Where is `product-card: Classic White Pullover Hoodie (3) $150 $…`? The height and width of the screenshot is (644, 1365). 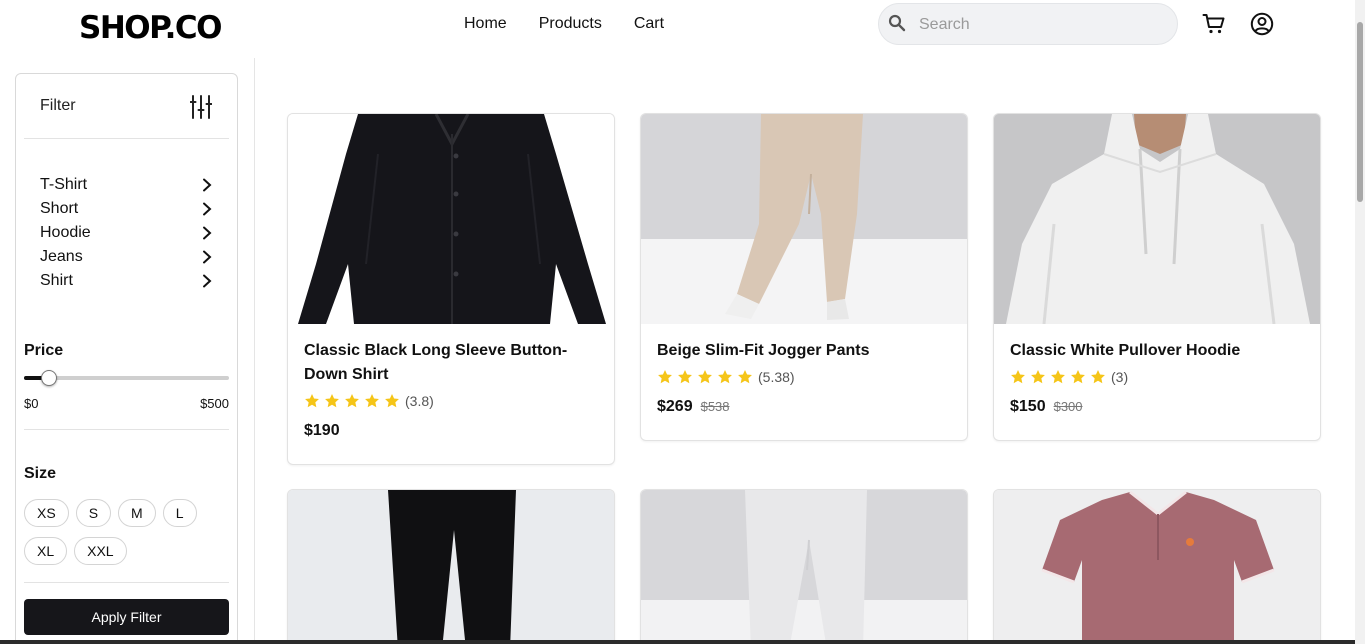
product-card: Classic White Pullover Hoodie (3) $150 $… is located at coordinates (1157, 277).